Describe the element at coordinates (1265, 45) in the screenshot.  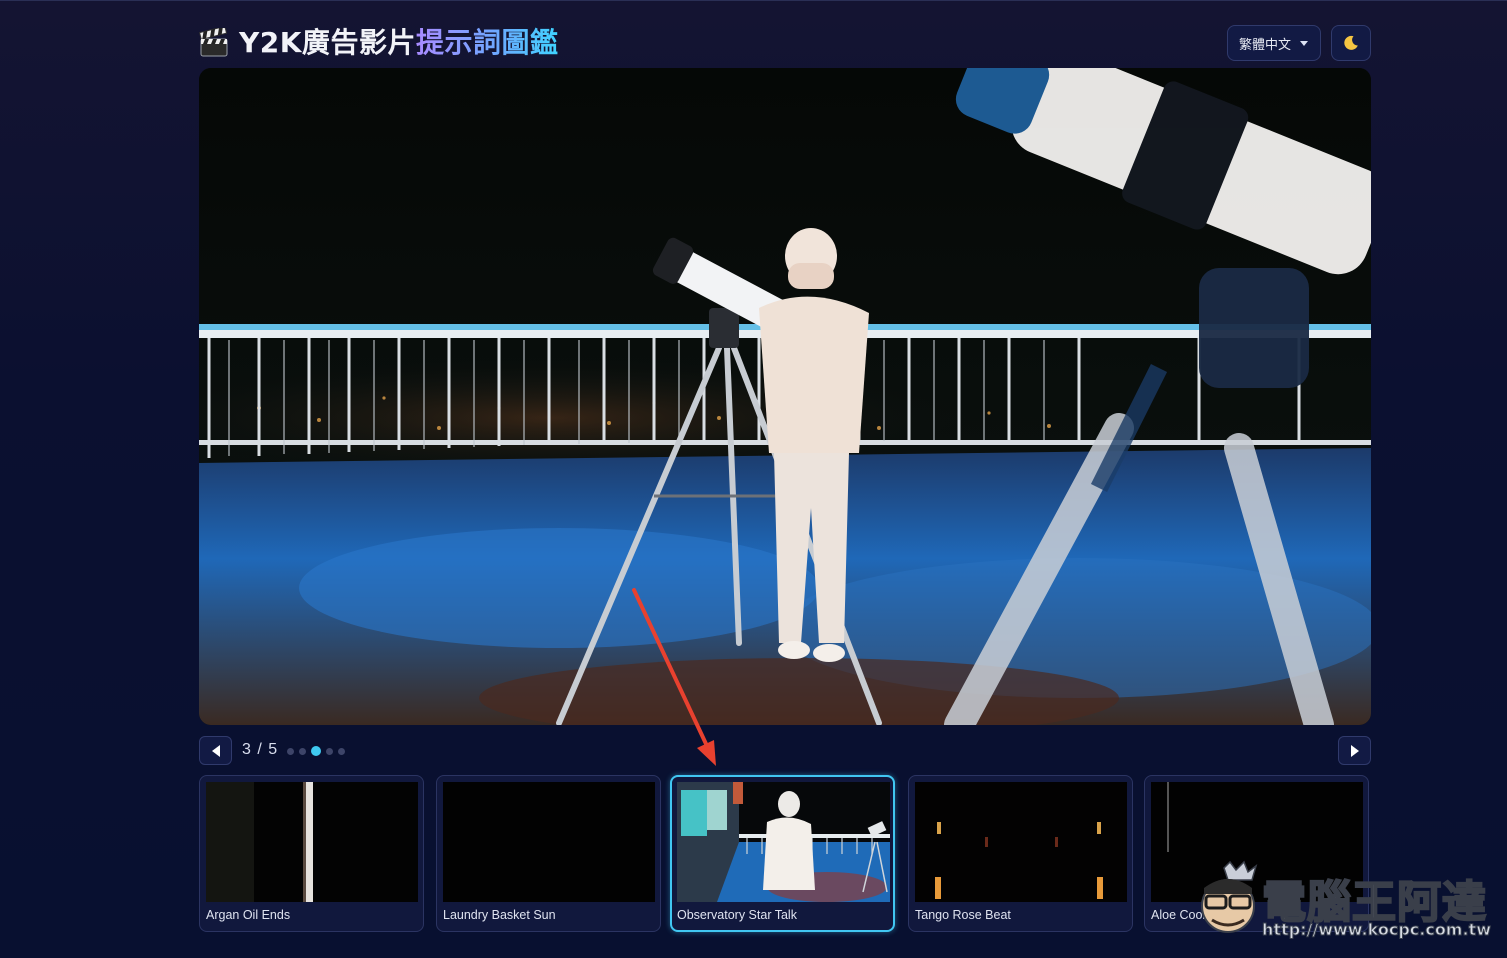
I see `language-selected-label: 繁體中文` at that location.